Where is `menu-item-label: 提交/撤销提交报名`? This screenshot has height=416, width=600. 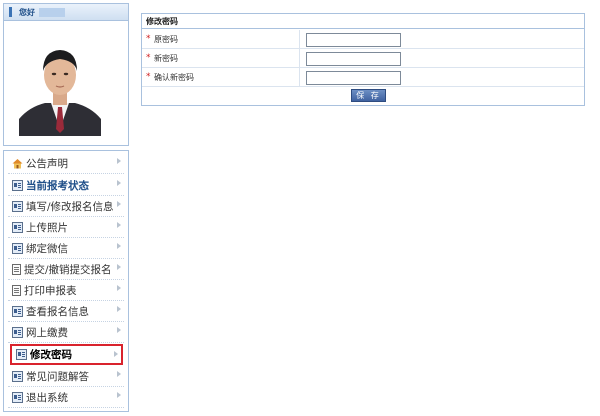
menu-item-label: 提交/撤销提交报名 is located at coordinates (68, 269).